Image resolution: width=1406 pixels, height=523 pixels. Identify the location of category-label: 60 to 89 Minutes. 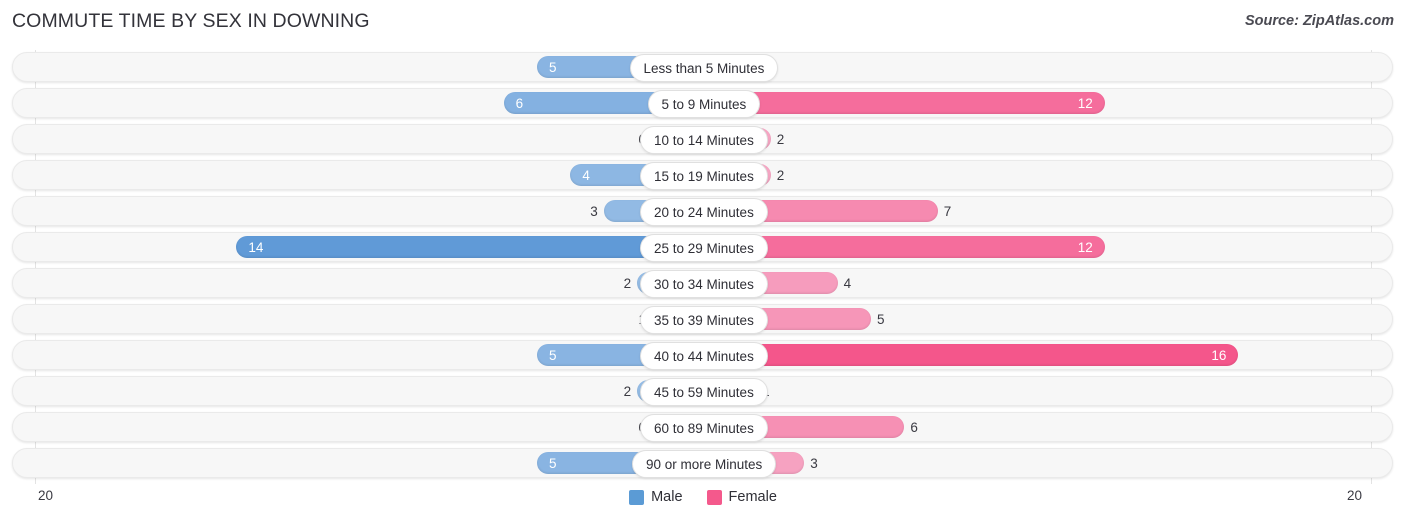
(704, 428).